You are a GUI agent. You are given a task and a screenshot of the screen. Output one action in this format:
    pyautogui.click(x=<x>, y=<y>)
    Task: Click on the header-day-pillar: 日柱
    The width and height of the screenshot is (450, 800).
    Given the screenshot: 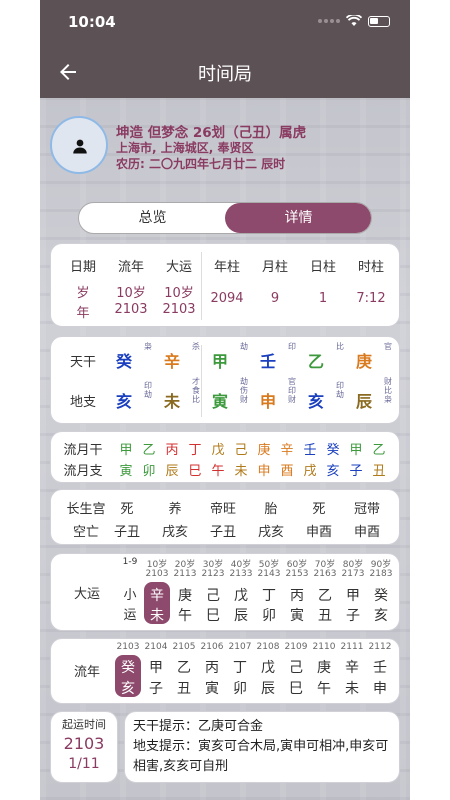 What is the action you would take?
    pyautogui.click(x=322, y=267)
    